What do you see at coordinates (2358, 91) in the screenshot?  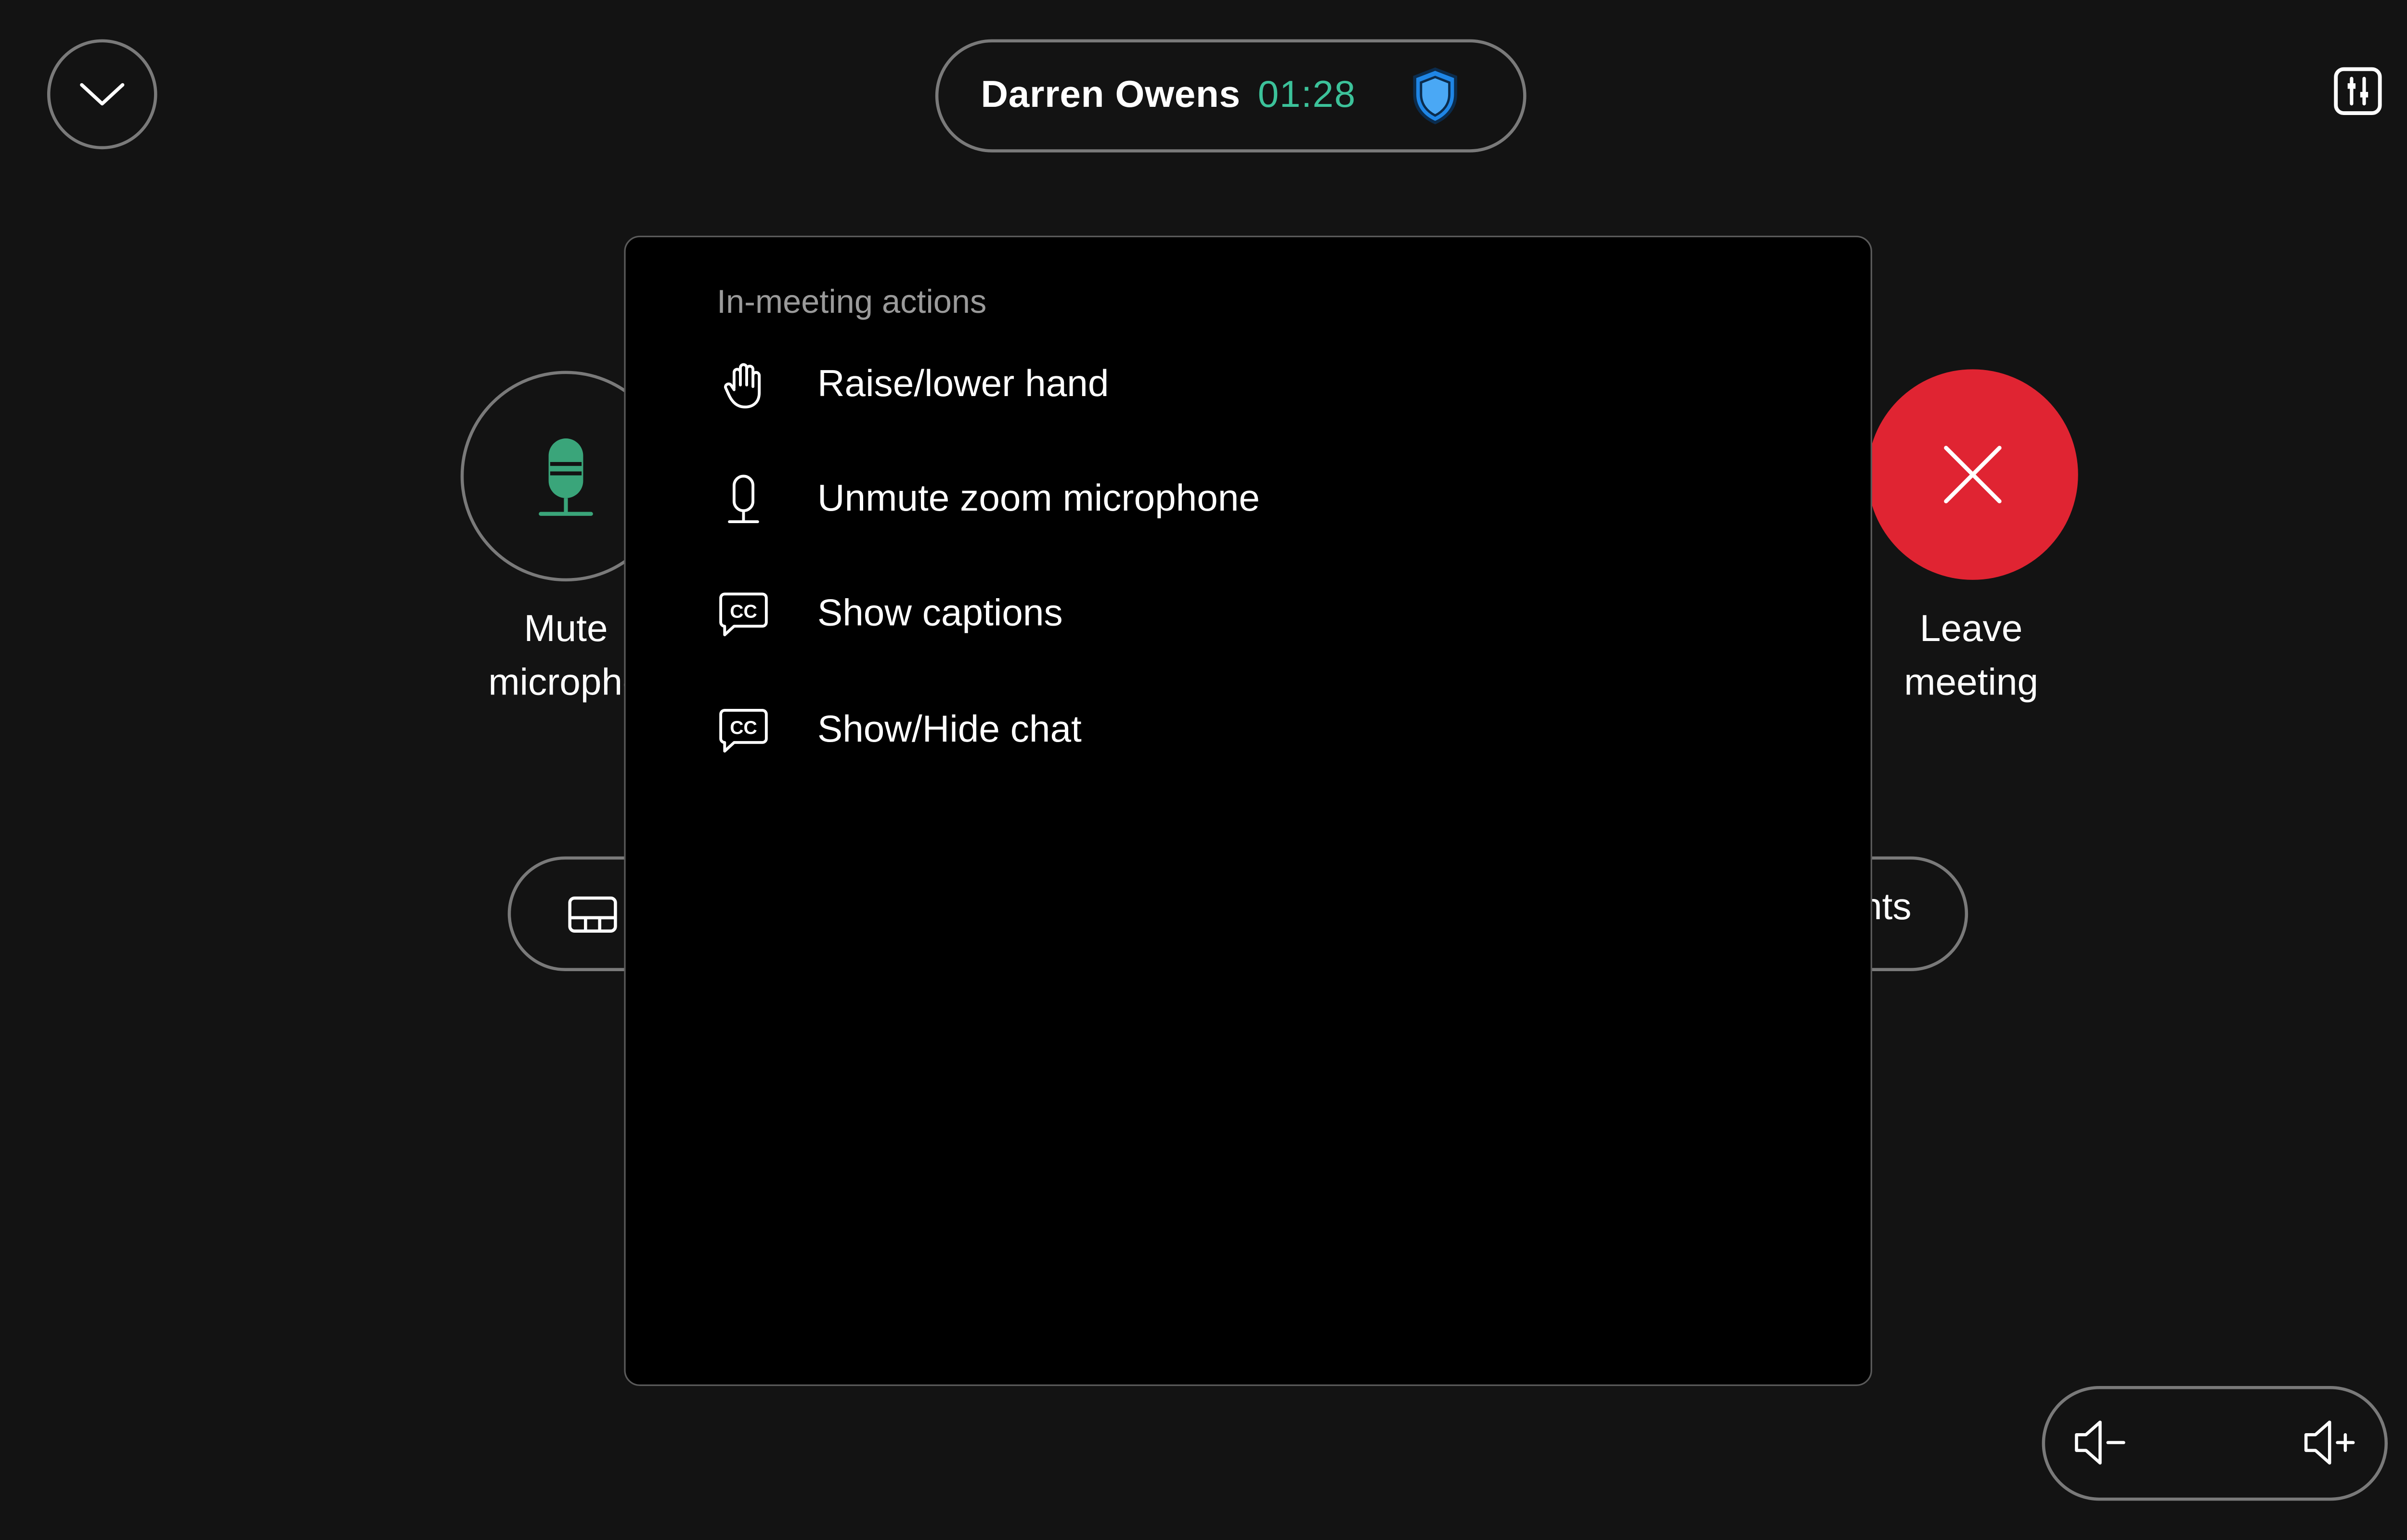 I see `settings-sliders-icon` at bounding box center [2358, 91].